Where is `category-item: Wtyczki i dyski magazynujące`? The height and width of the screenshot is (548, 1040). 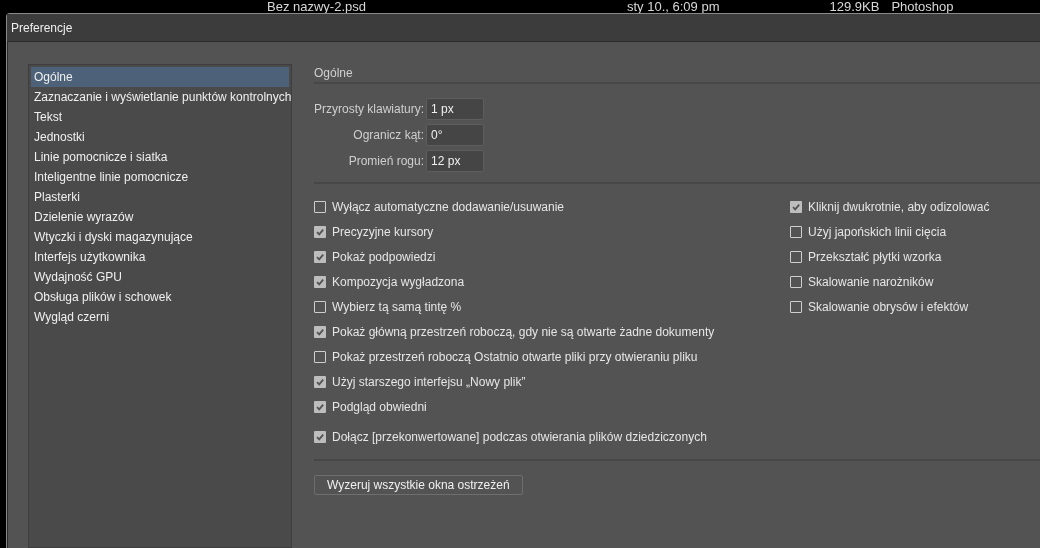
category-item: Wtyczki i dyski magazynujące is located at coordinates (160, 237).